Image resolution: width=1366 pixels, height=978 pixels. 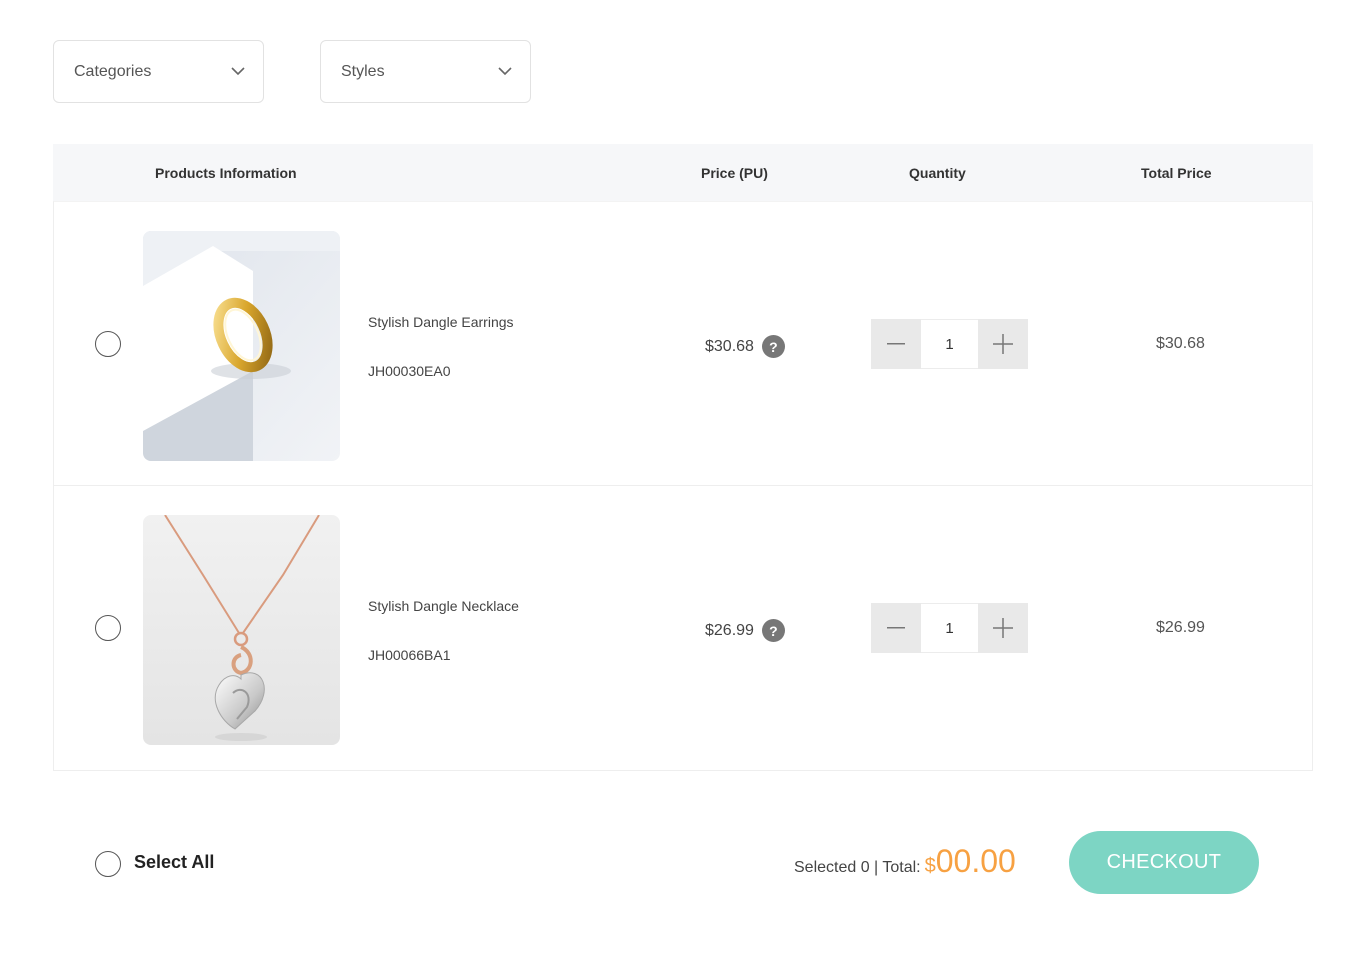 What do you see at coordinates (1176, 173) in the screenshot?
I see `header-total: Total Price` at bounding box center [1176, 173].